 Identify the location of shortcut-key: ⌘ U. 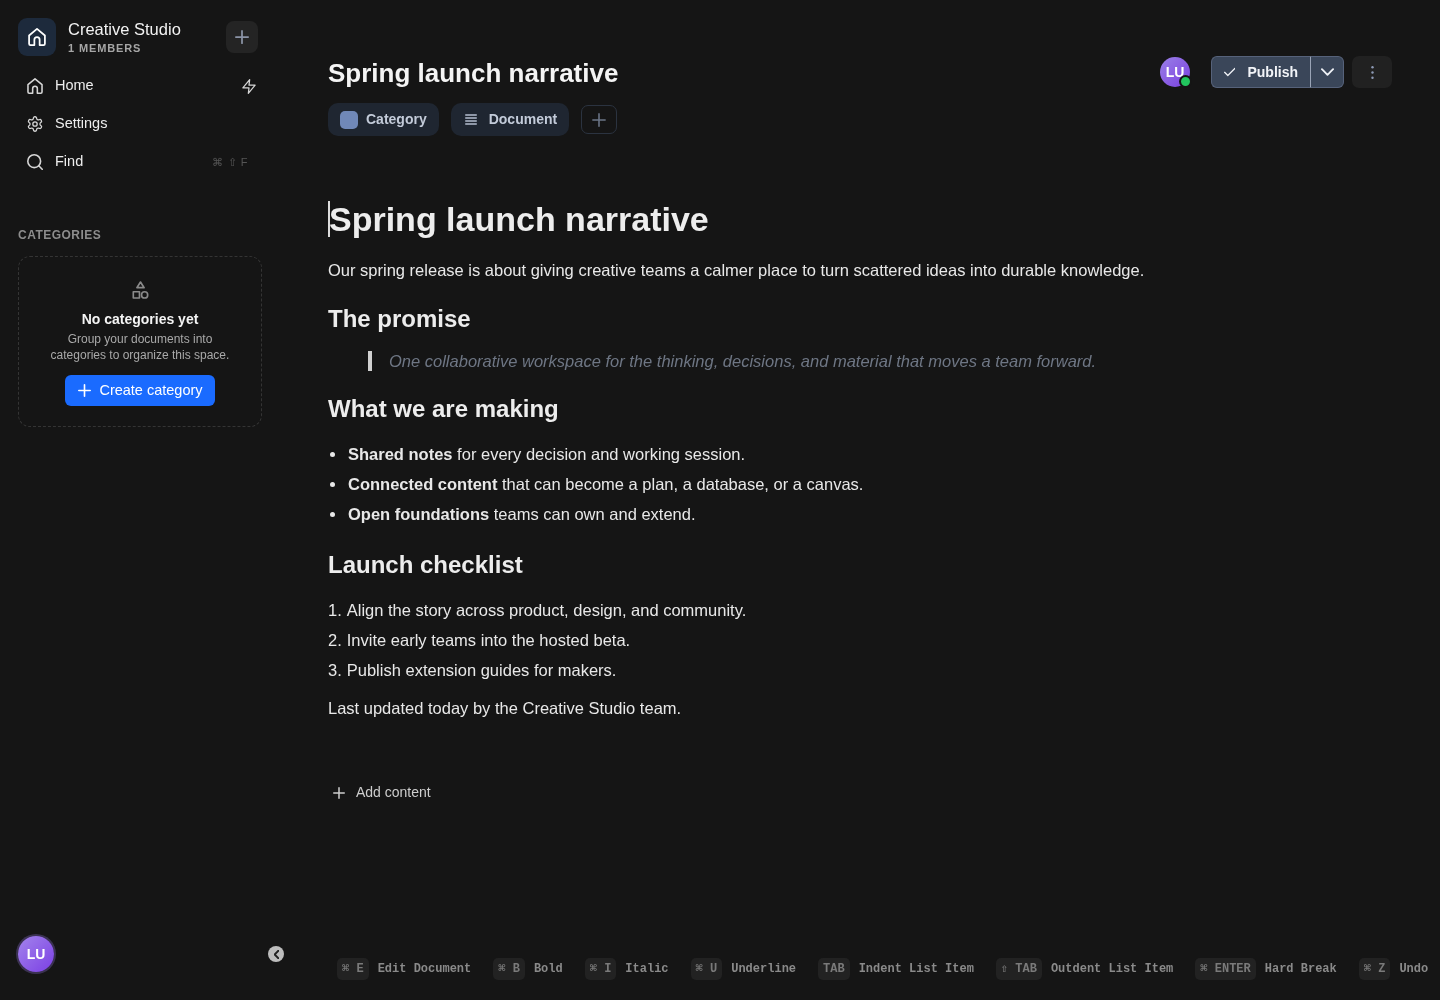
(706, 969).